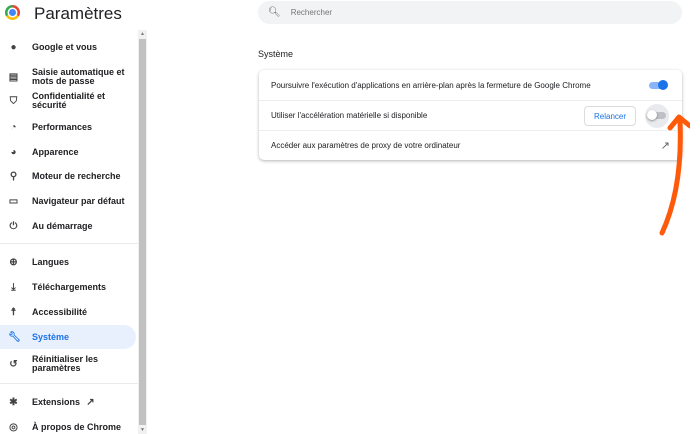 This screenshot has height=434, width=700. What do you see at coordinates (14, 337) in the screenshot?
I see `wrench-icon: 🔧︎` at bounding box center [14, 337].